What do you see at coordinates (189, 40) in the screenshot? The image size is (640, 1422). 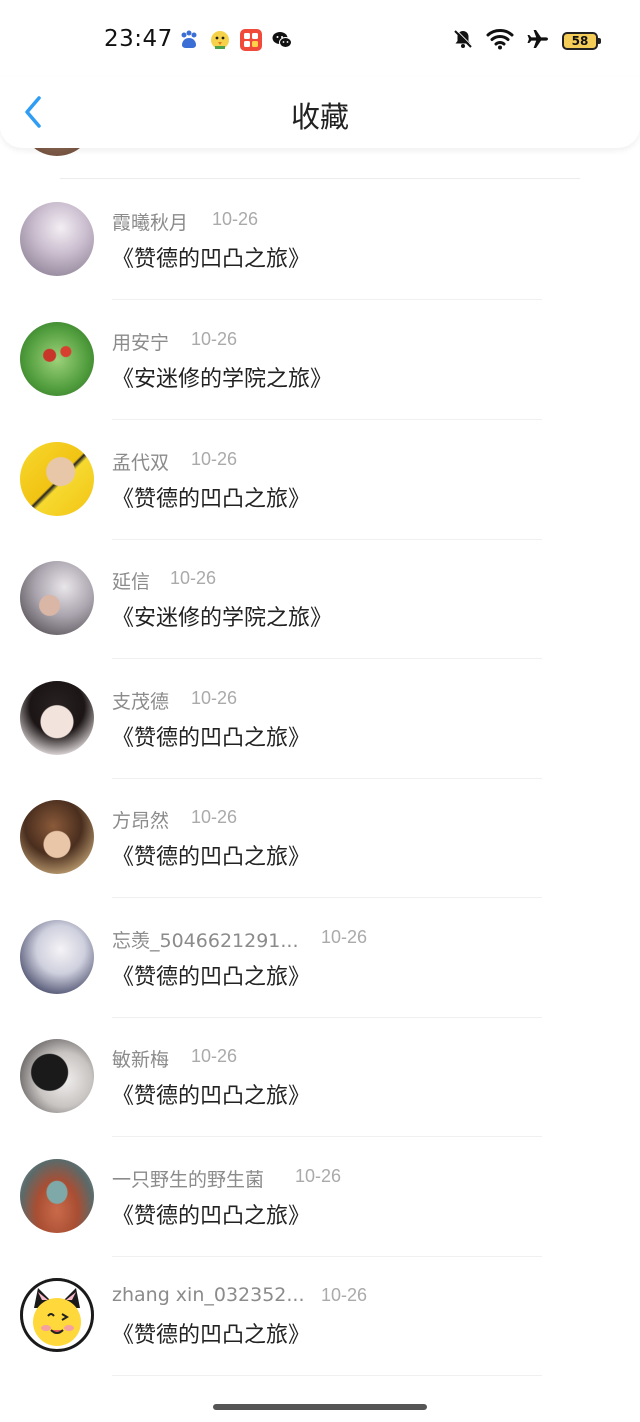 I see `baidu-icon` at bounding box center [189, 40].